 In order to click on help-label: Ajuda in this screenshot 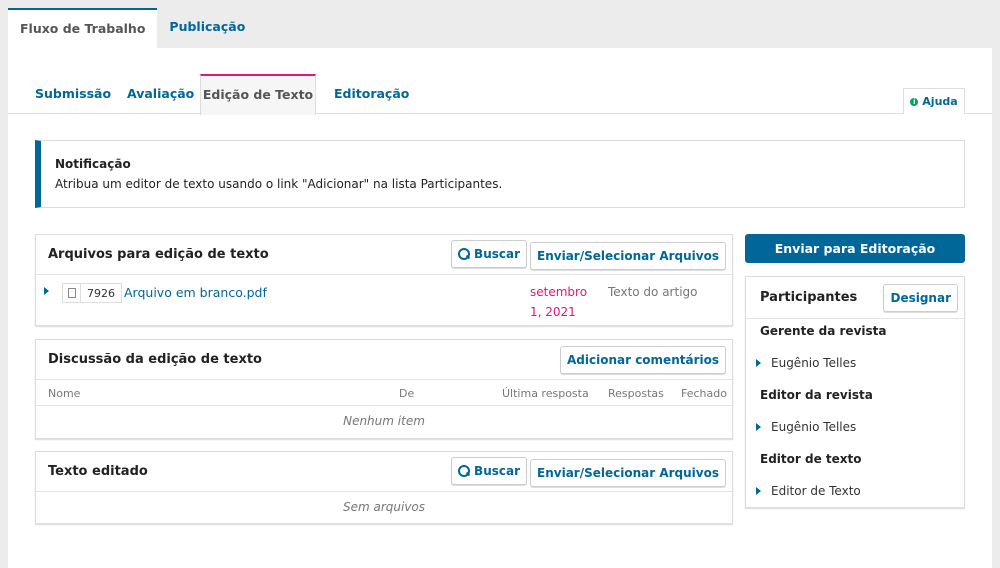, I will do `click(940, 101)`.